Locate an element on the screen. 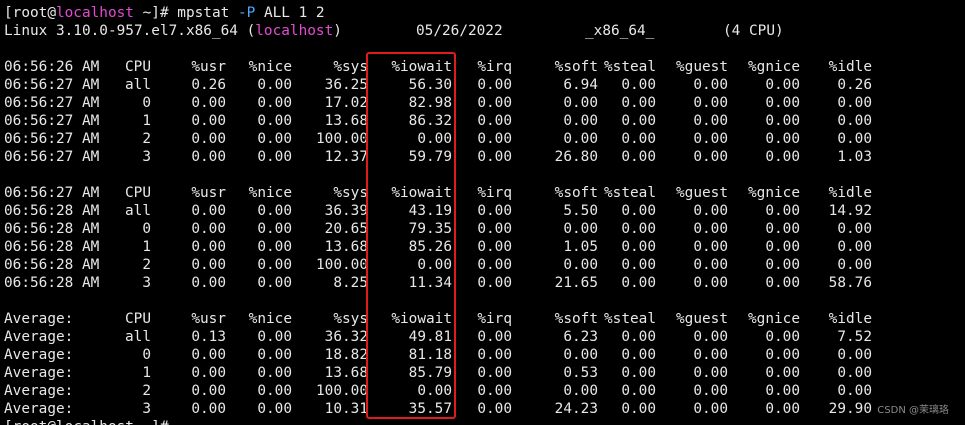 This screenshot has width=965, height=425. sysinfo-arch: _x86_64_ is located at coordinates (620, 31).